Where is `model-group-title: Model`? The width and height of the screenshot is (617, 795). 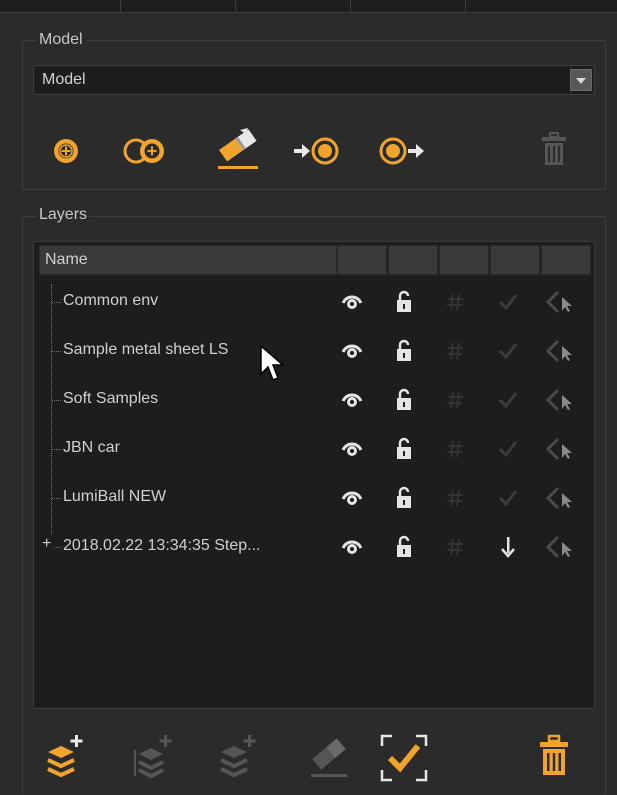
model-group-title: Model is located at coordinates (61, 40).